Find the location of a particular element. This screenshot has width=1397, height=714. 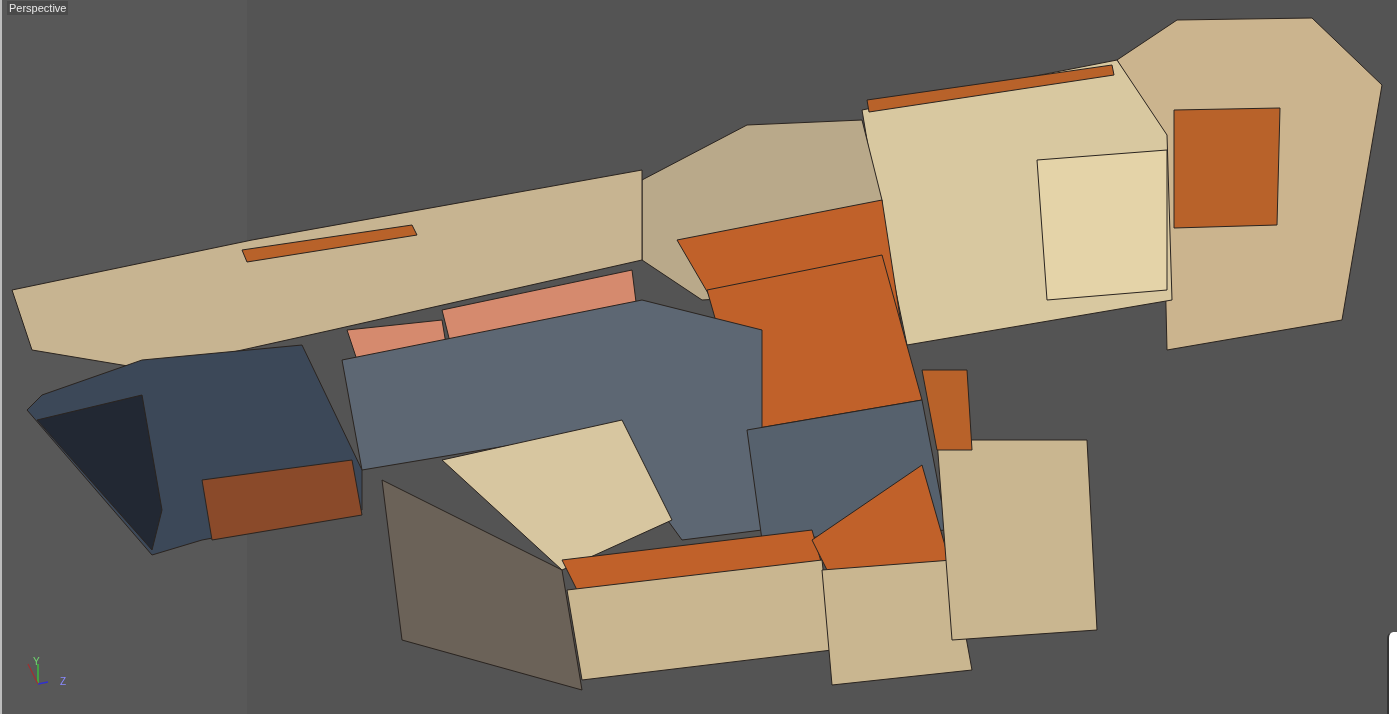

z-axis-label: Z is located at coordinates (63, 682).